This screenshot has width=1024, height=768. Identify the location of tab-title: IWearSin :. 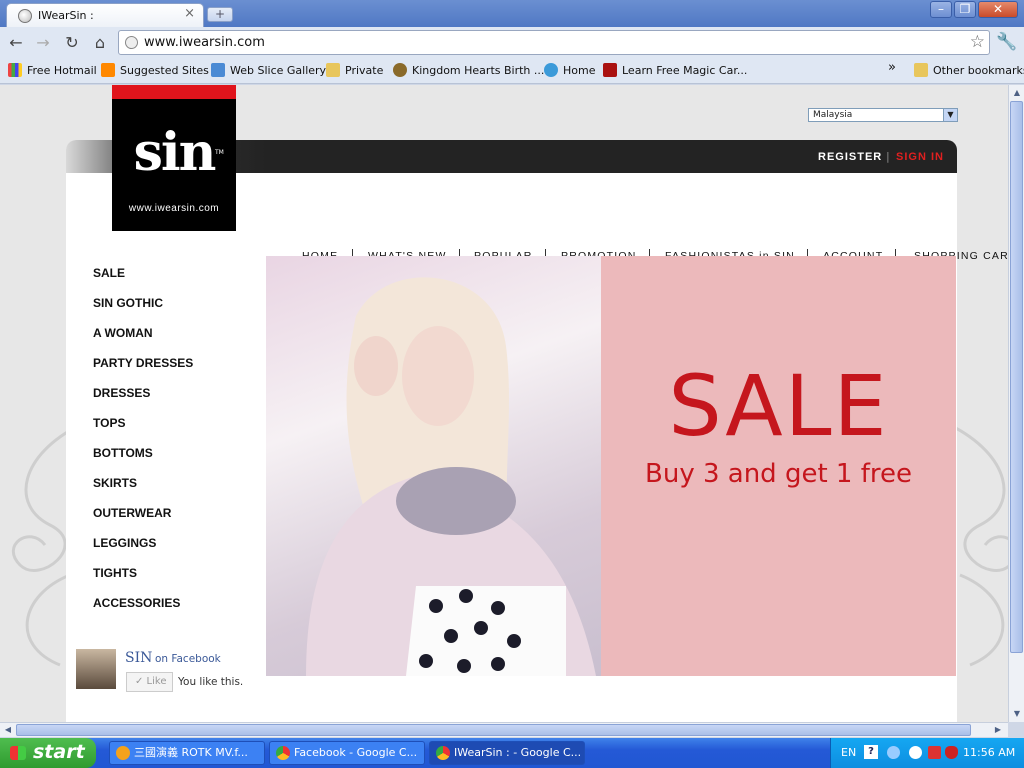
(66, 15).